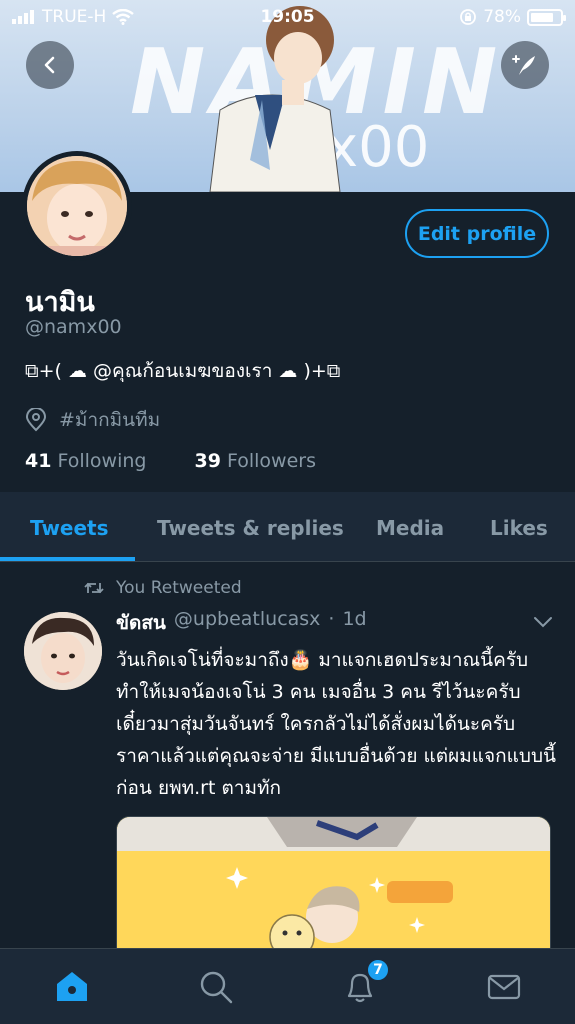 The width and height of the screenshot is (575, 1024). What do you see at coordinates (73, 327) in the screenshot?
I see `profile-handle: @namx00` at bounding box center [73, 327].